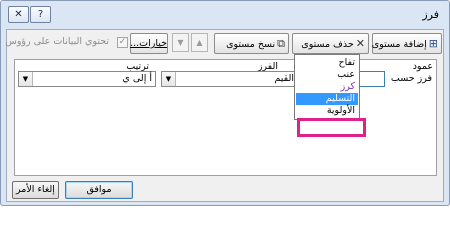  I want to click on close-icon: ✕, so click(18, 14).